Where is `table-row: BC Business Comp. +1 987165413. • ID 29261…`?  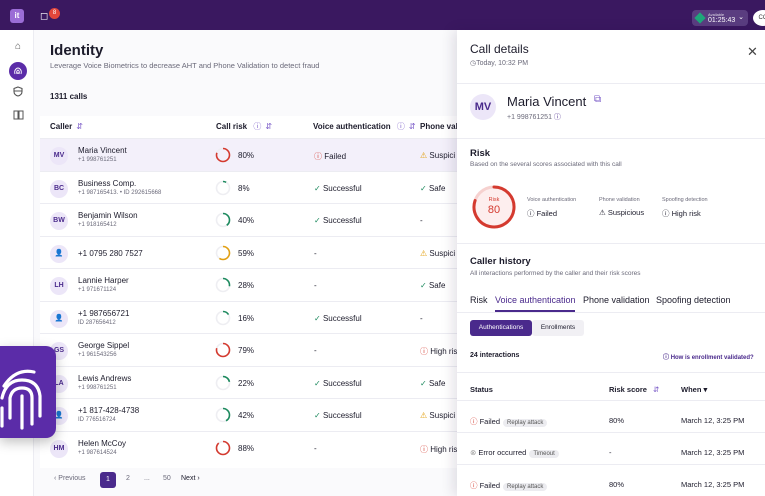
table-row: BC Business Comp. +1 987165413. • ID 29261… is located at coordinates (260, 186).